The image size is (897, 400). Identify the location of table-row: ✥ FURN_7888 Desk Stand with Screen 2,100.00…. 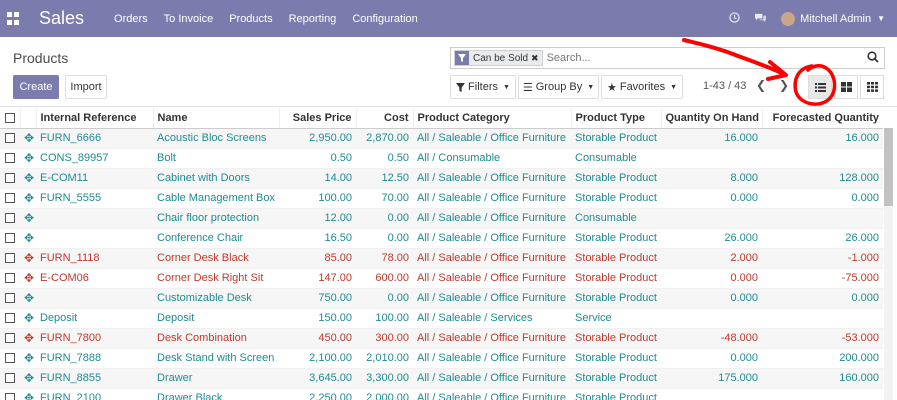
(441, 357).